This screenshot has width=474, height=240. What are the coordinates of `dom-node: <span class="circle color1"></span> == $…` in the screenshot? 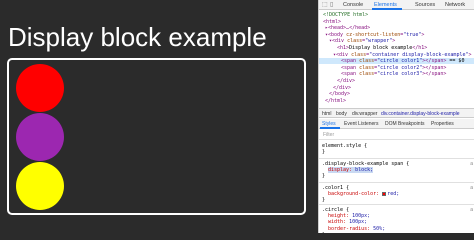 It's located at (396, 61).